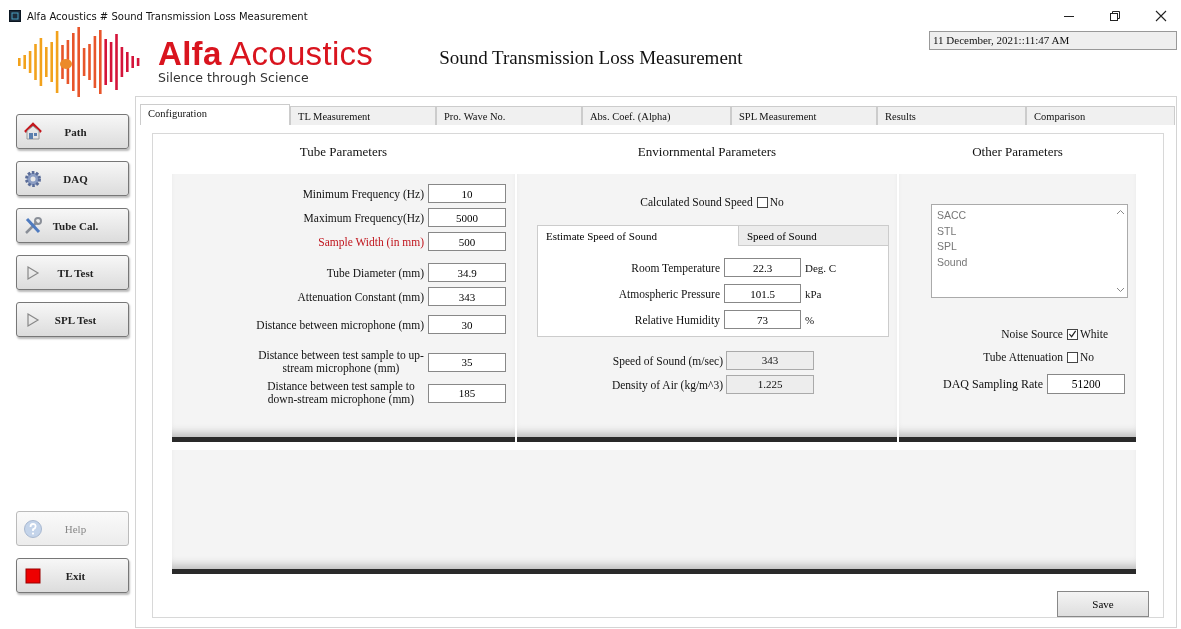  I want to click on tab: Speed of Sound, so click(813, 236).